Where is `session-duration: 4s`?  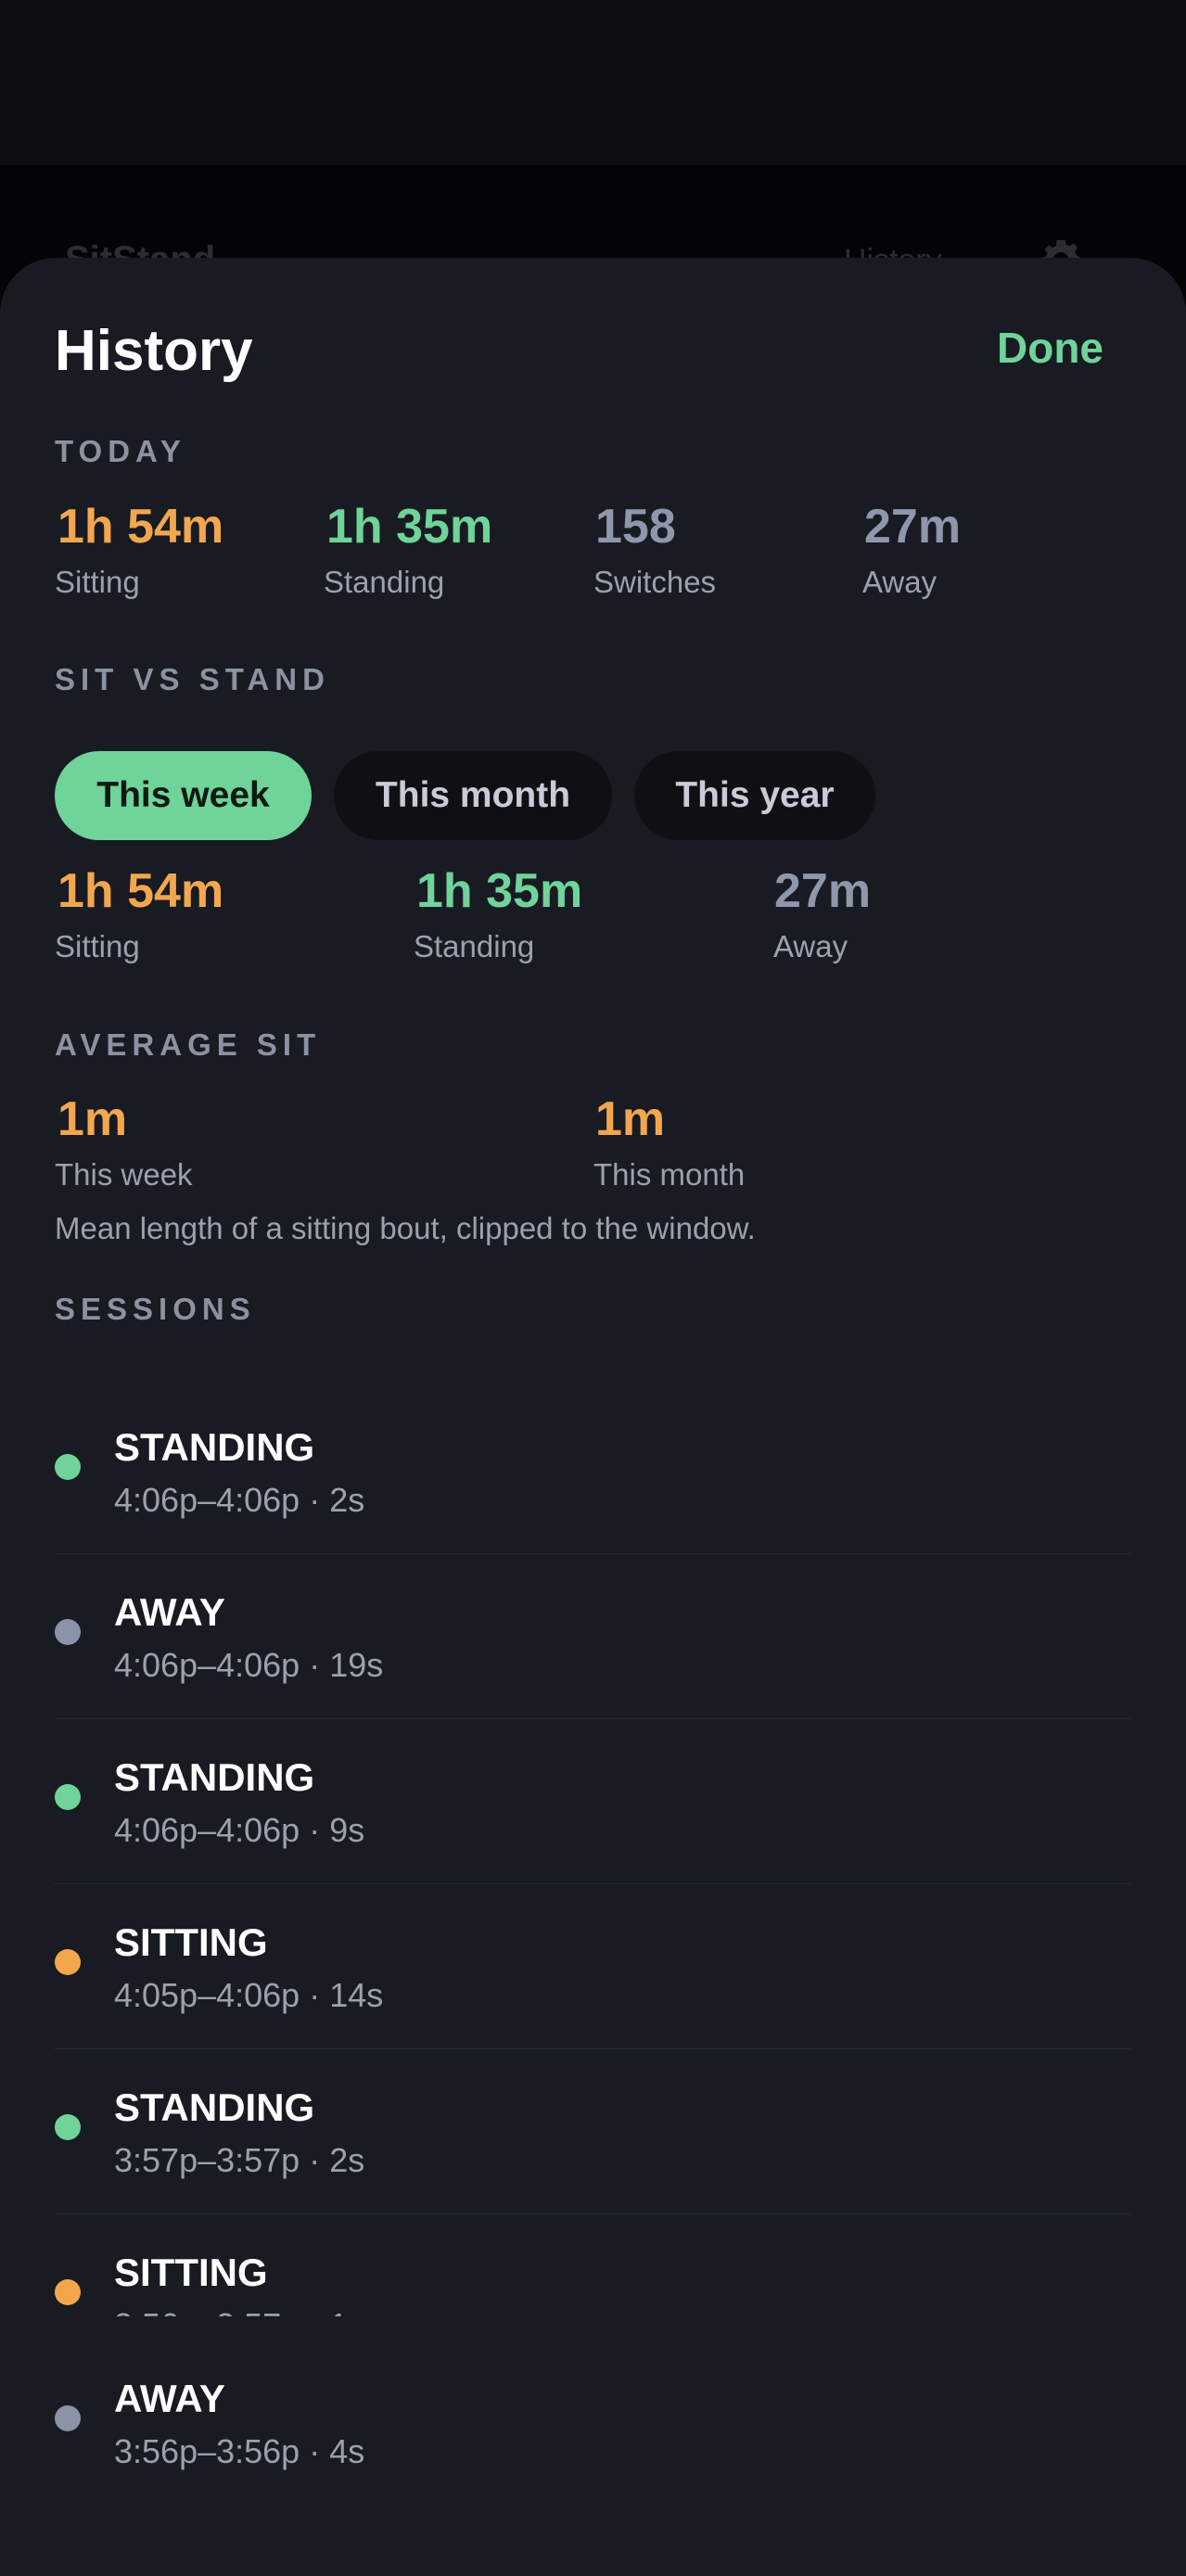
session-duration: 4s is located at coordinates (347, 2451).